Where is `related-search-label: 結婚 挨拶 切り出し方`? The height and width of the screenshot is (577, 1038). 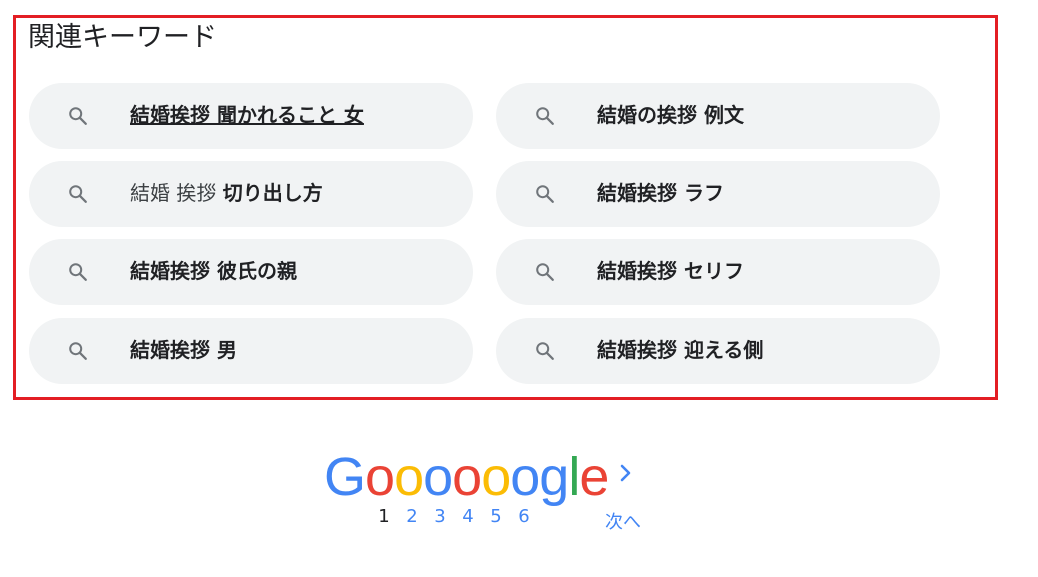 related-search-label: 結婚 挨拶 切り出し方 is located at coordinates (226, 193).